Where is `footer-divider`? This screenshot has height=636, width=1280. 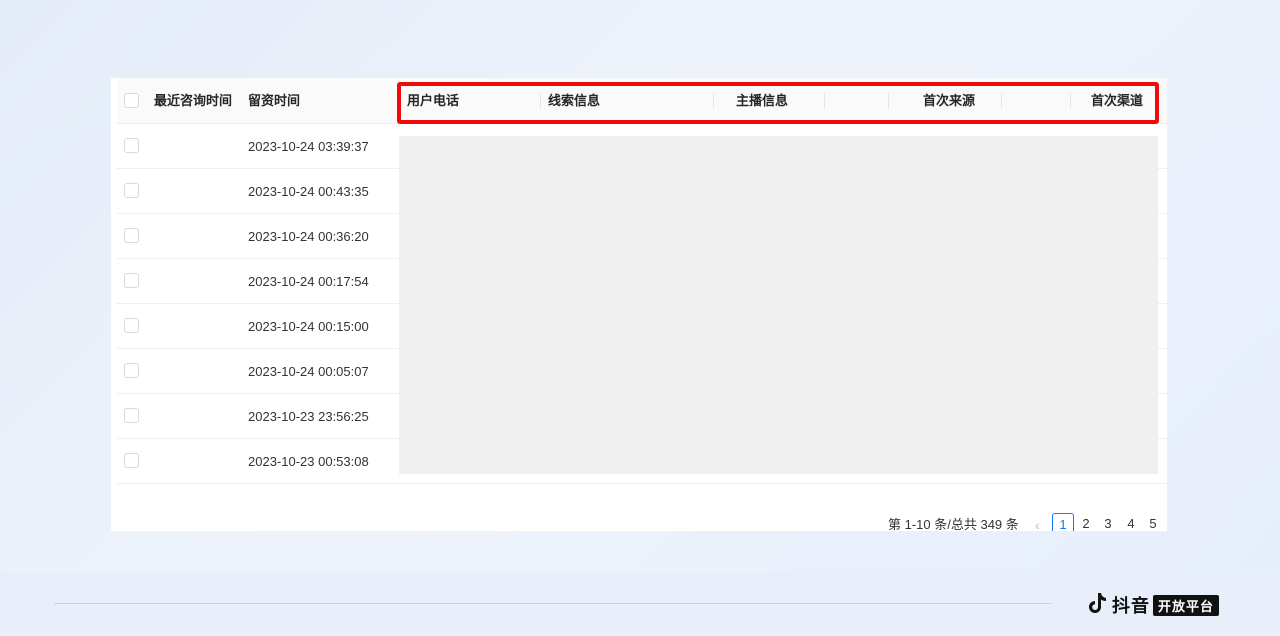 footer-divider is located at coordinates (553, 603).